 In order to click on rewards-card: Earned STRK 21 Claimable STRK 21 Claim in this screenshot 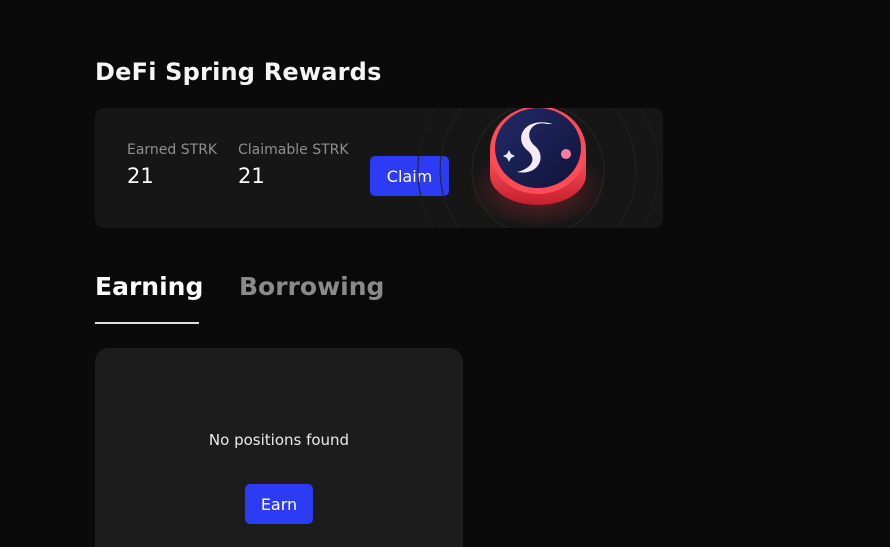, I will do `click(379, 168)`.